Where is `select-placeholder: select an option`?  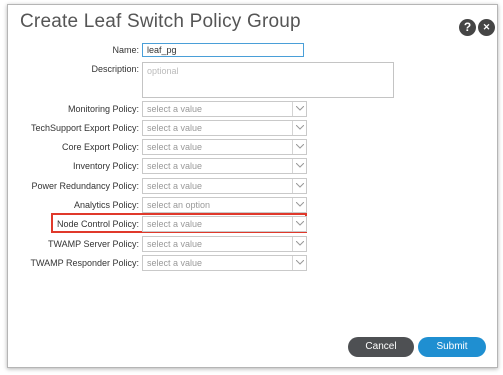 select-placeholder: select an option is located at coordinates (179, 205).